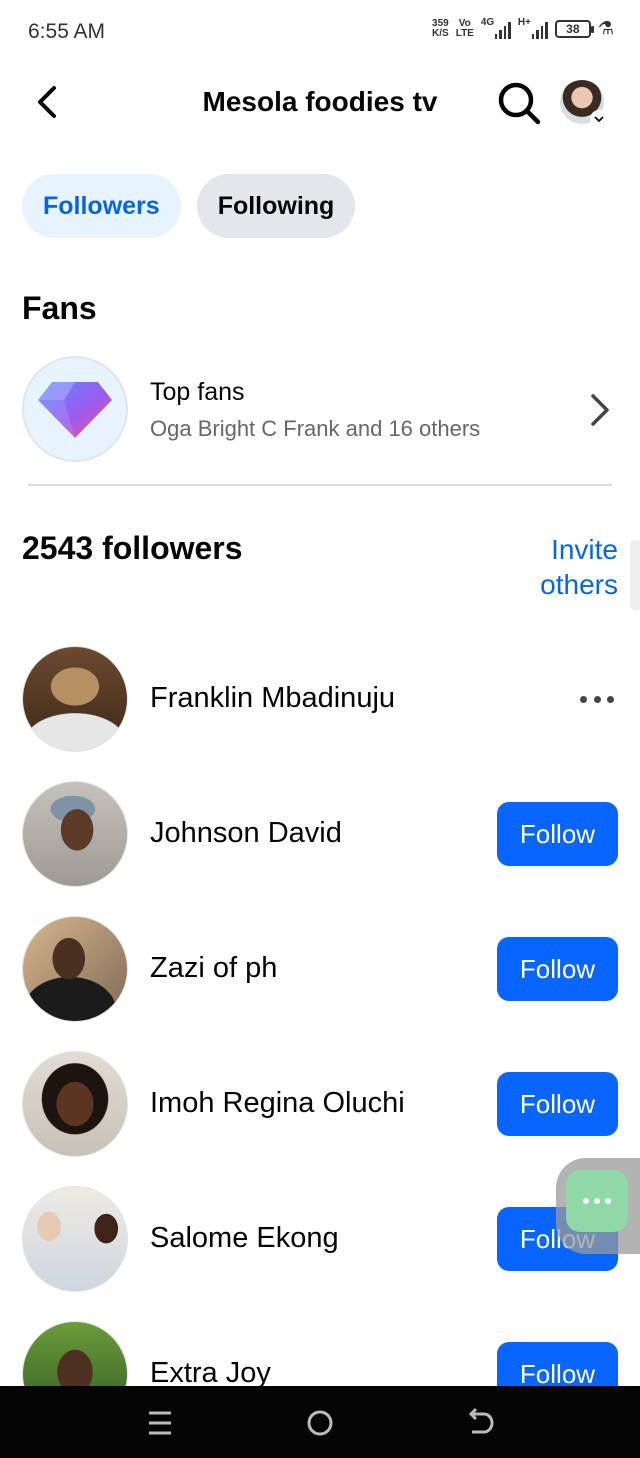 The image size is (640, 1458). What do you see at coordinates (533, 28) in the screenshot?
I see `signal-icon: H+` at bounding box center [533, 28].